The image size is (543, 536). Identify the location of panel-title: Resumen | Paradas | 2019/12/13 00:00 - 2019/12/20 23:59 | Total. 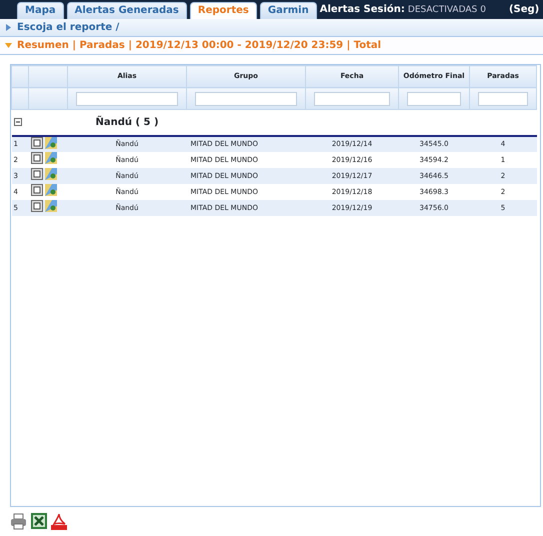
(199, 46).